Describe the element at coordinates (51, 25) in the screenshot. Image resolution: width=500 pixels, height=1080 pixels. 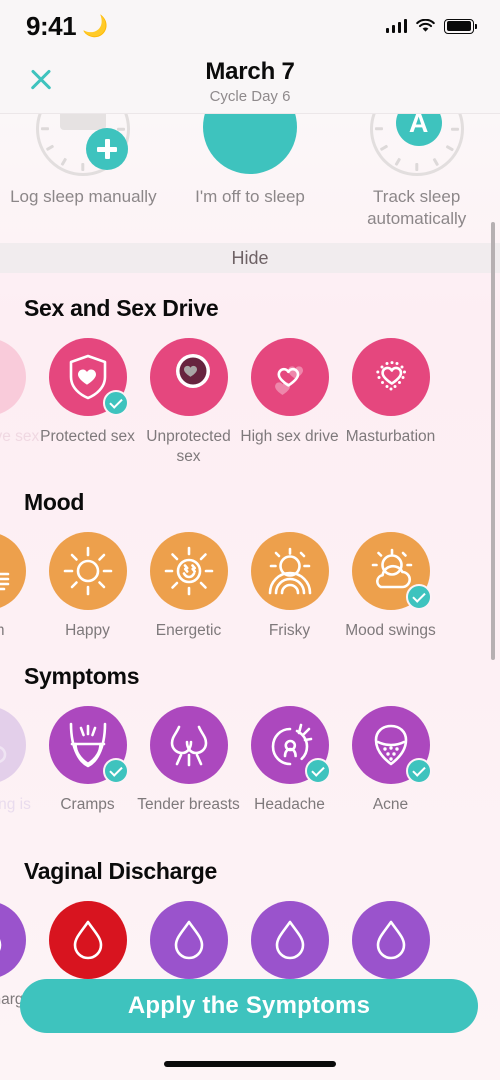
I see `status-time: 9:41` at that location.